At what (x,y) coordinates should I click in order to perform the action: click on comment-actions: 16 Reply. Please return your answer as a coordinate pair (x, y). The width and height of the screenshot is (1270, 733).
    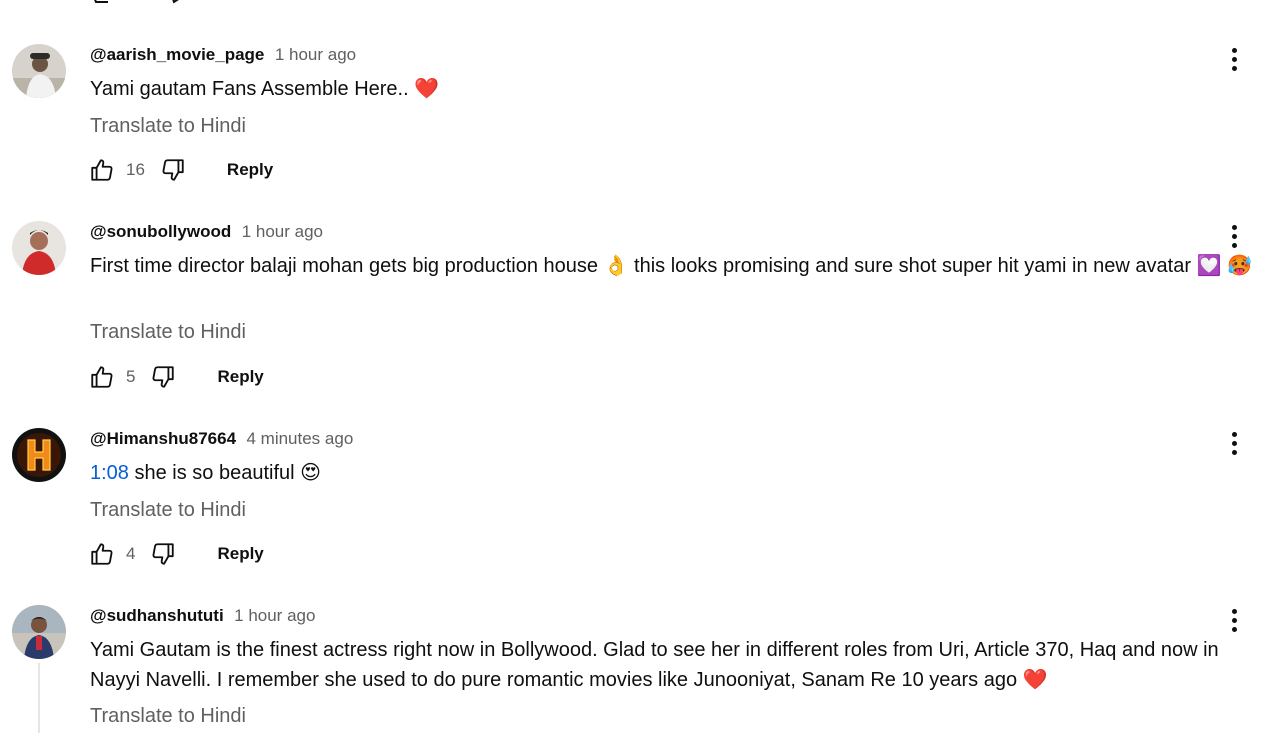
    Looking at the image, I should click on (180, 170).